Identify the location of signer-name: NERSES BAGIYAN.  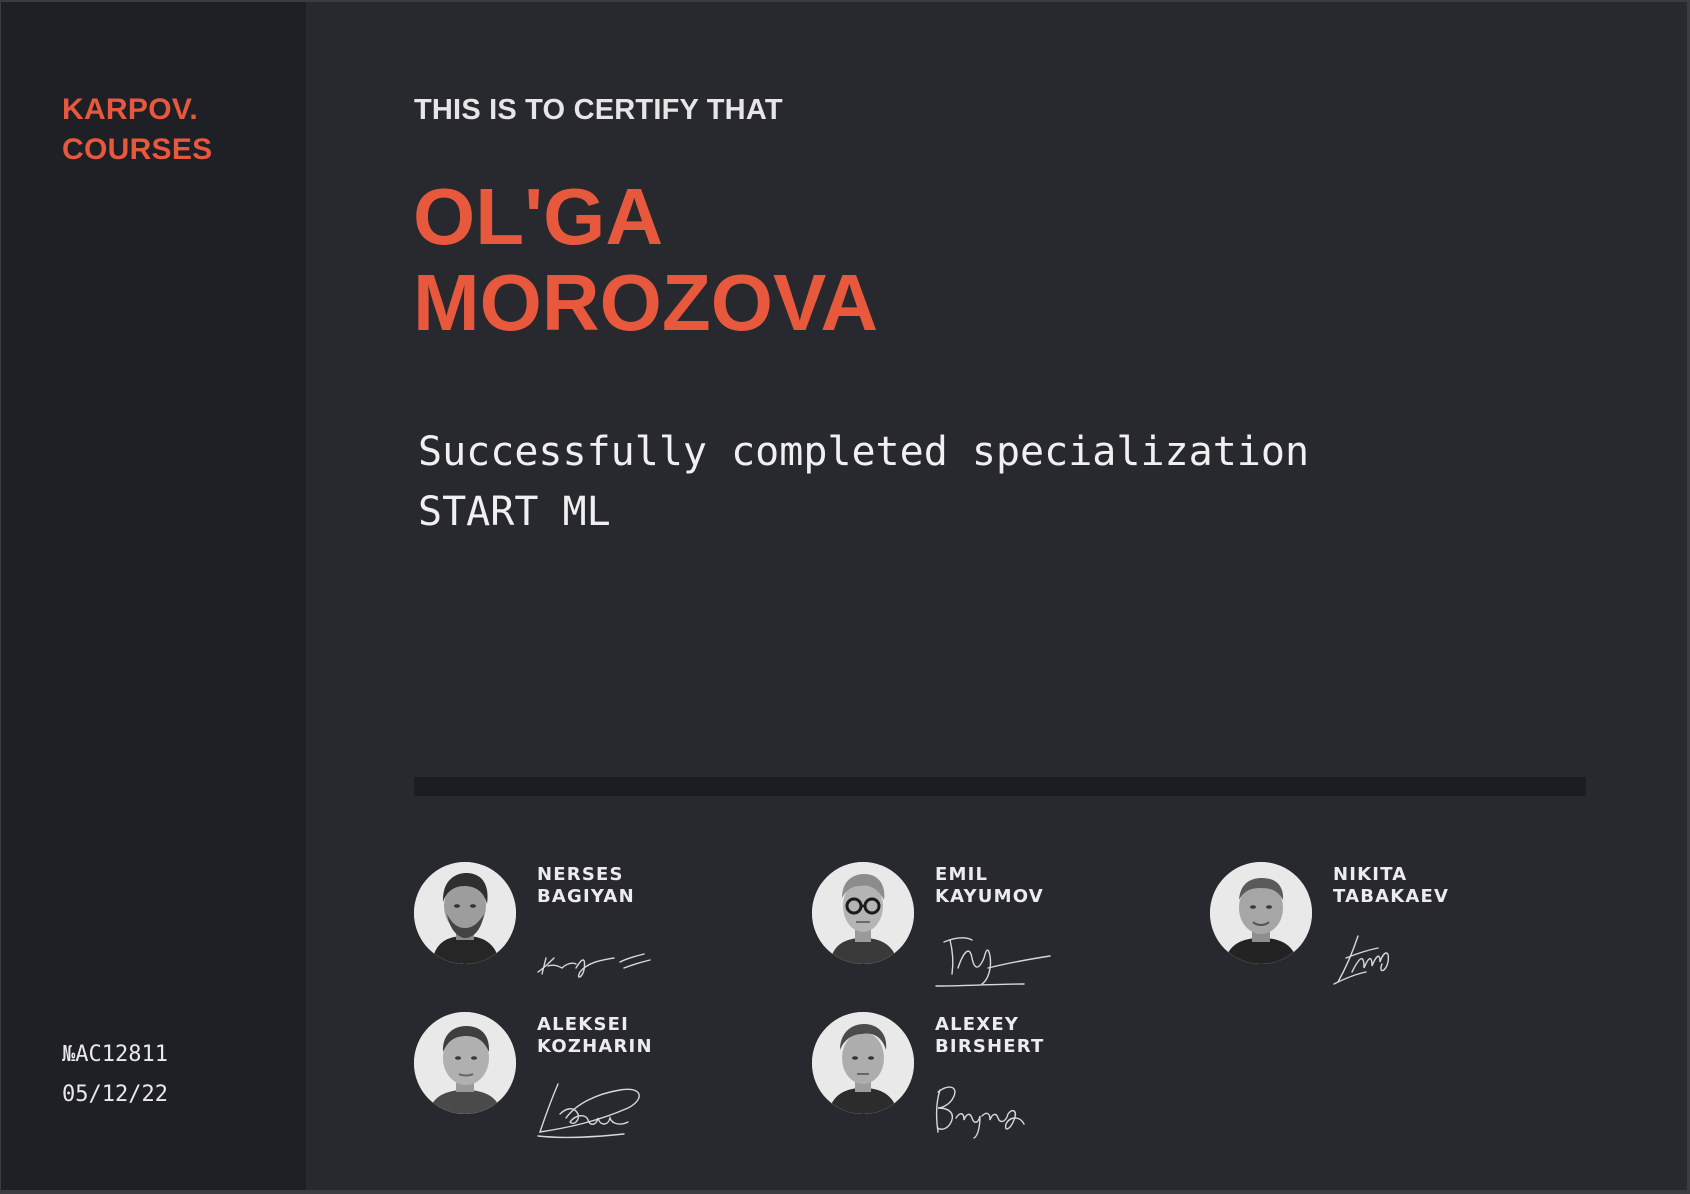
(586, 886).